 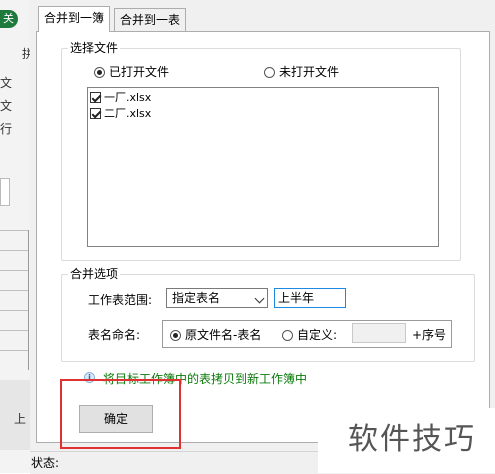 What do you see at coordinates (20, 418) in the screenshot?
I see `sheet-tab: 上` at bounding box center [20, 418].